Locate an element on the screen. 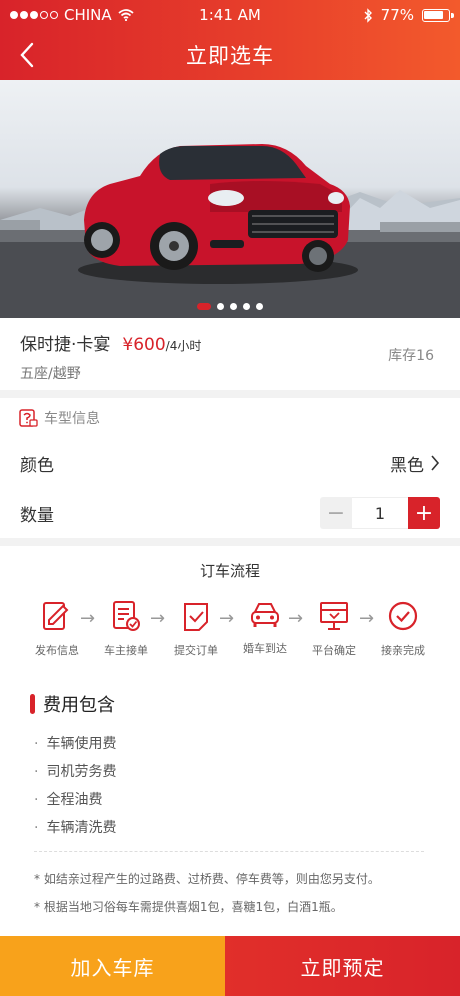 The height and width of the screenshot is (996, 460). increment-button: + is located at coordinates (424, 513).